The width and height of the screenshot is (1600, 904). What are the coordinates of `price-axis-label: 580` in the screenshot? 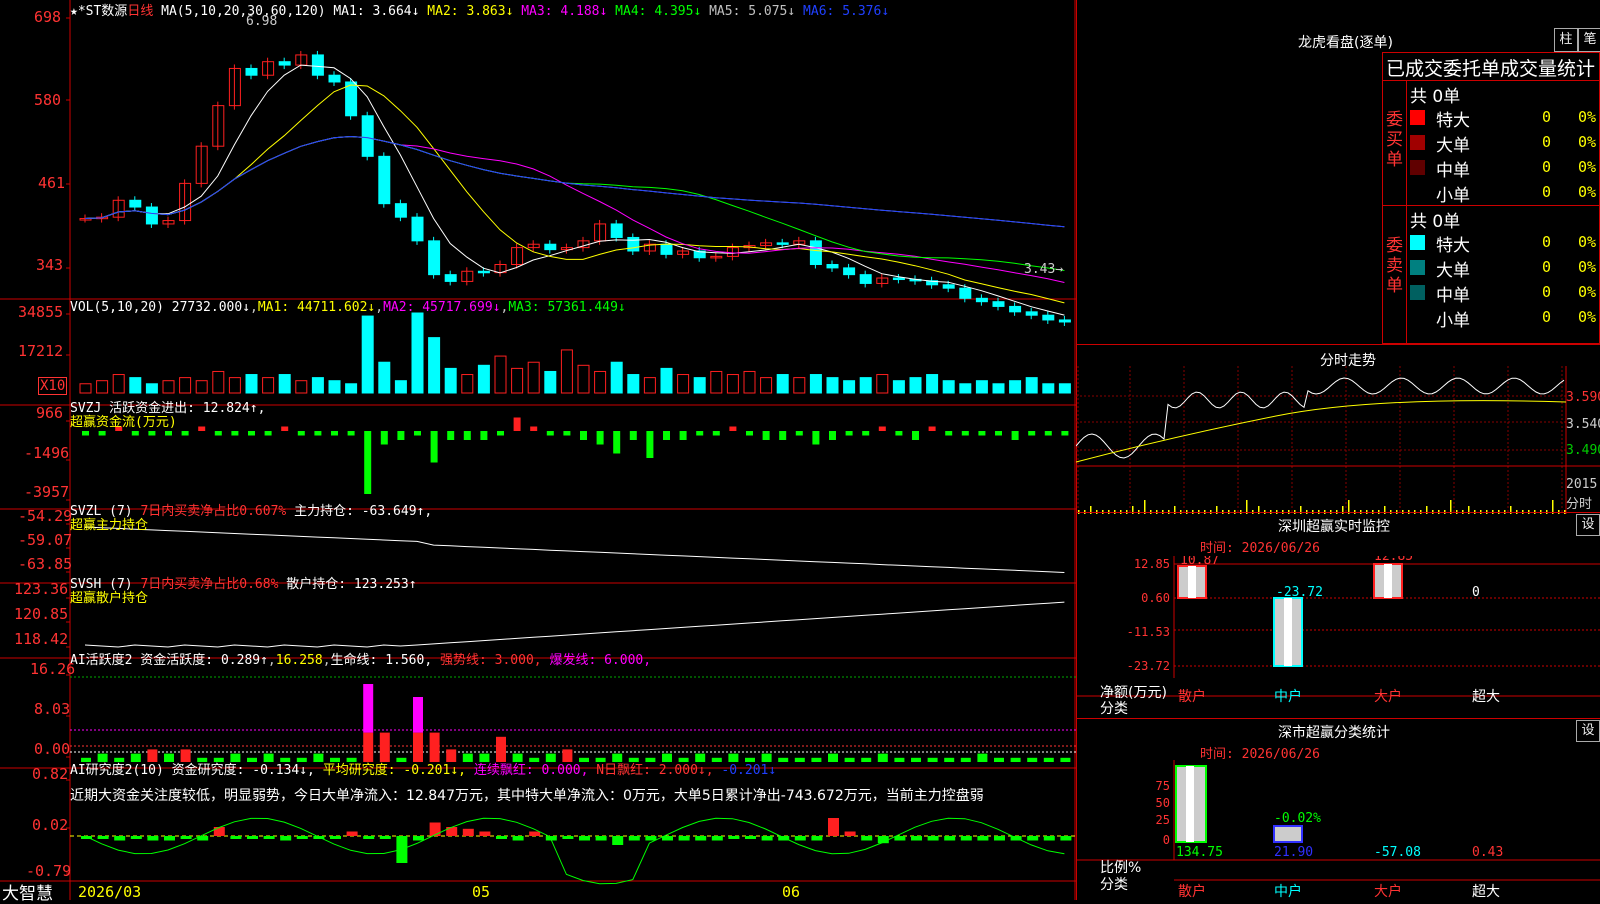 It's located at (48, 100).